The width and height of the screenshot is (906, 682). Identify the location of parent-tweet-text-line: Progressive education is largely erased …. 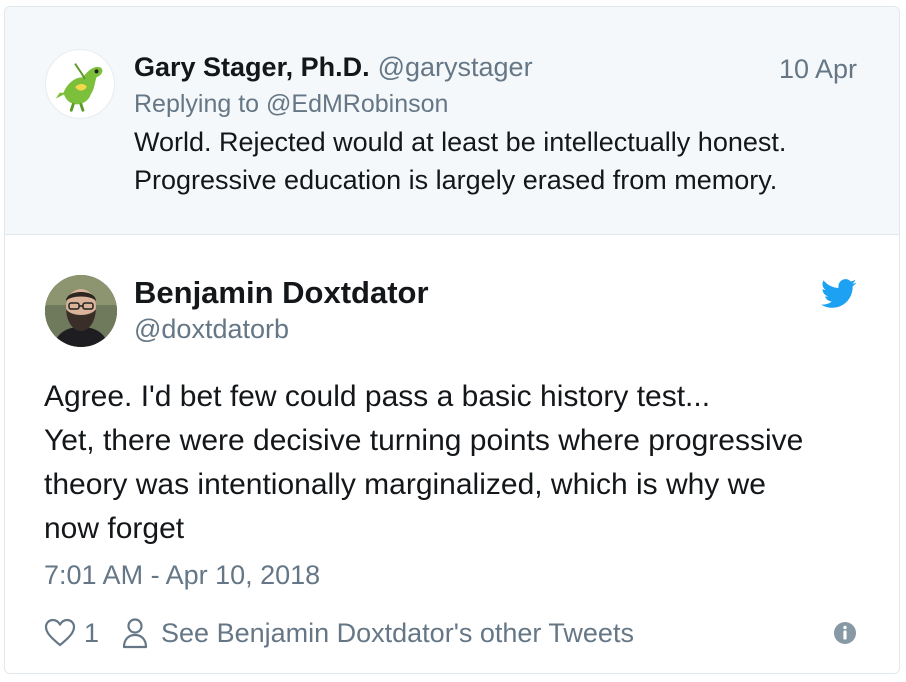
(456, 180).